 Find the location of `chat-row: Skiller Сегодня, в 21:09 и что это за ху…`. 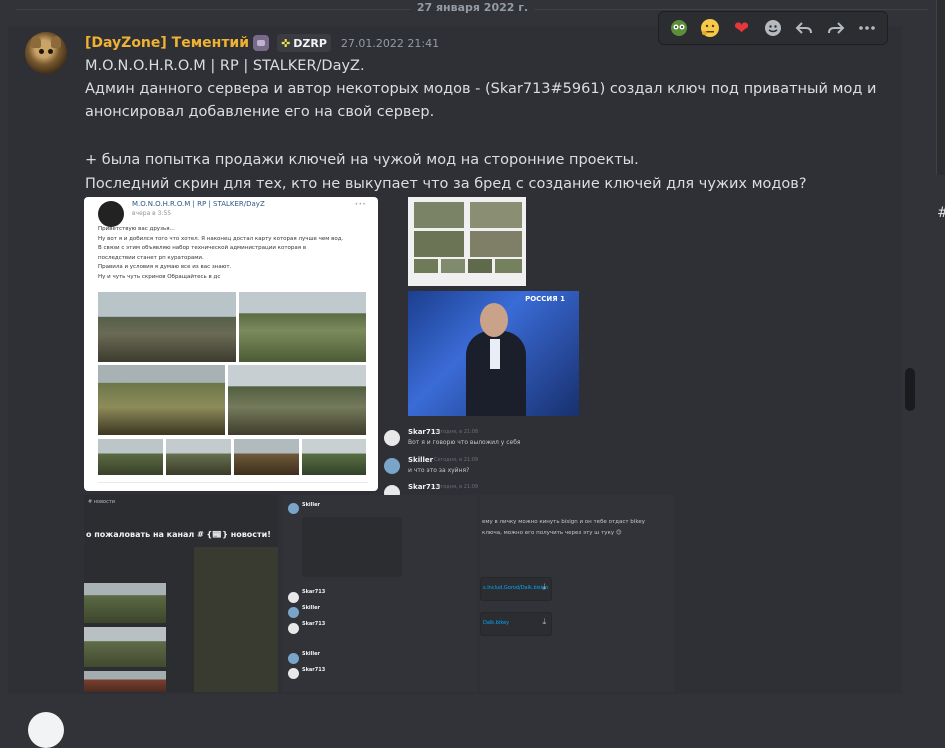

chat-row: Skiller Сегодня, в 21:09 и что это за ху… is located at coordinates (480, 469).